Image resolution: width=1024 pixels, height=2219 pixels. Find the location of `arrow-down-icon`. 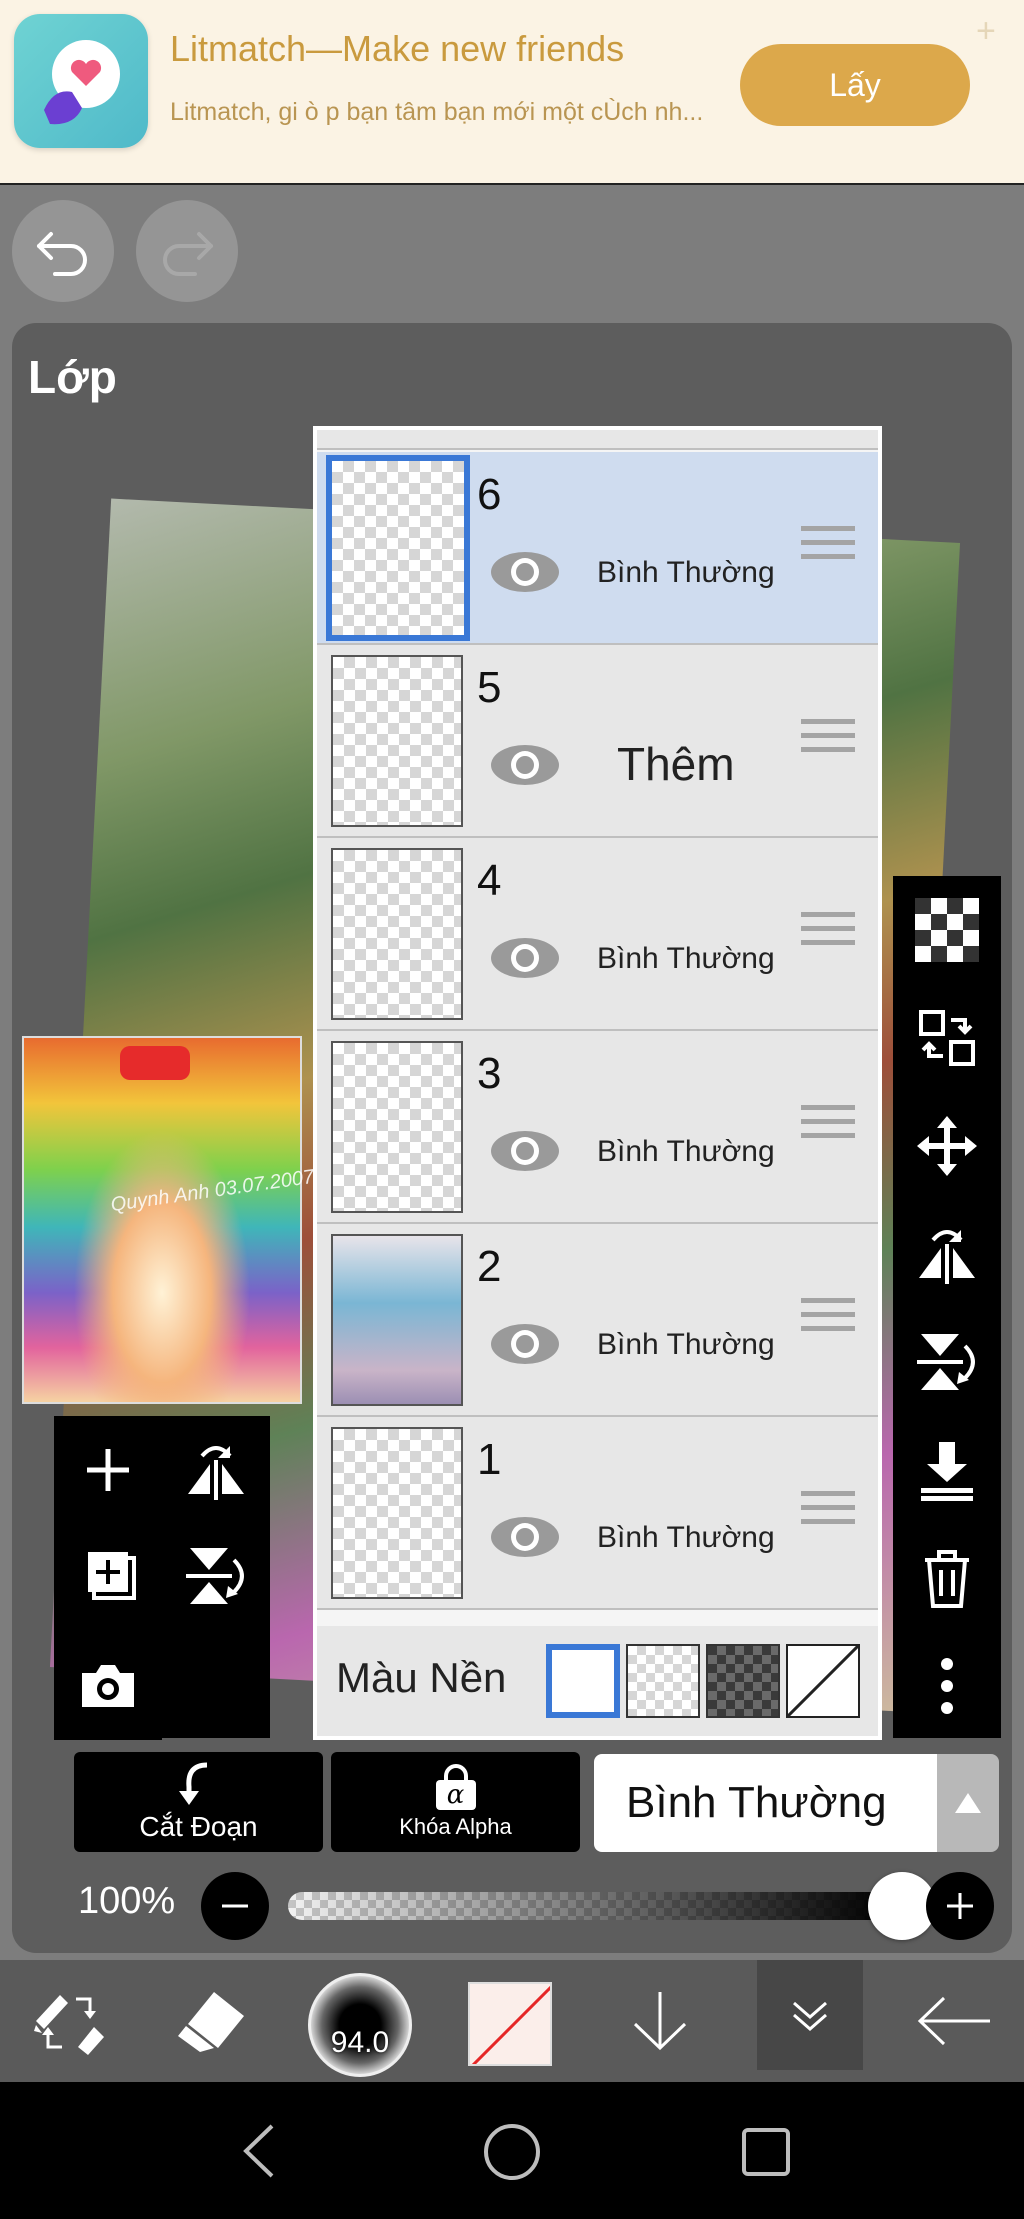

arrow-down-icon is located at coordinates (660, 2021).